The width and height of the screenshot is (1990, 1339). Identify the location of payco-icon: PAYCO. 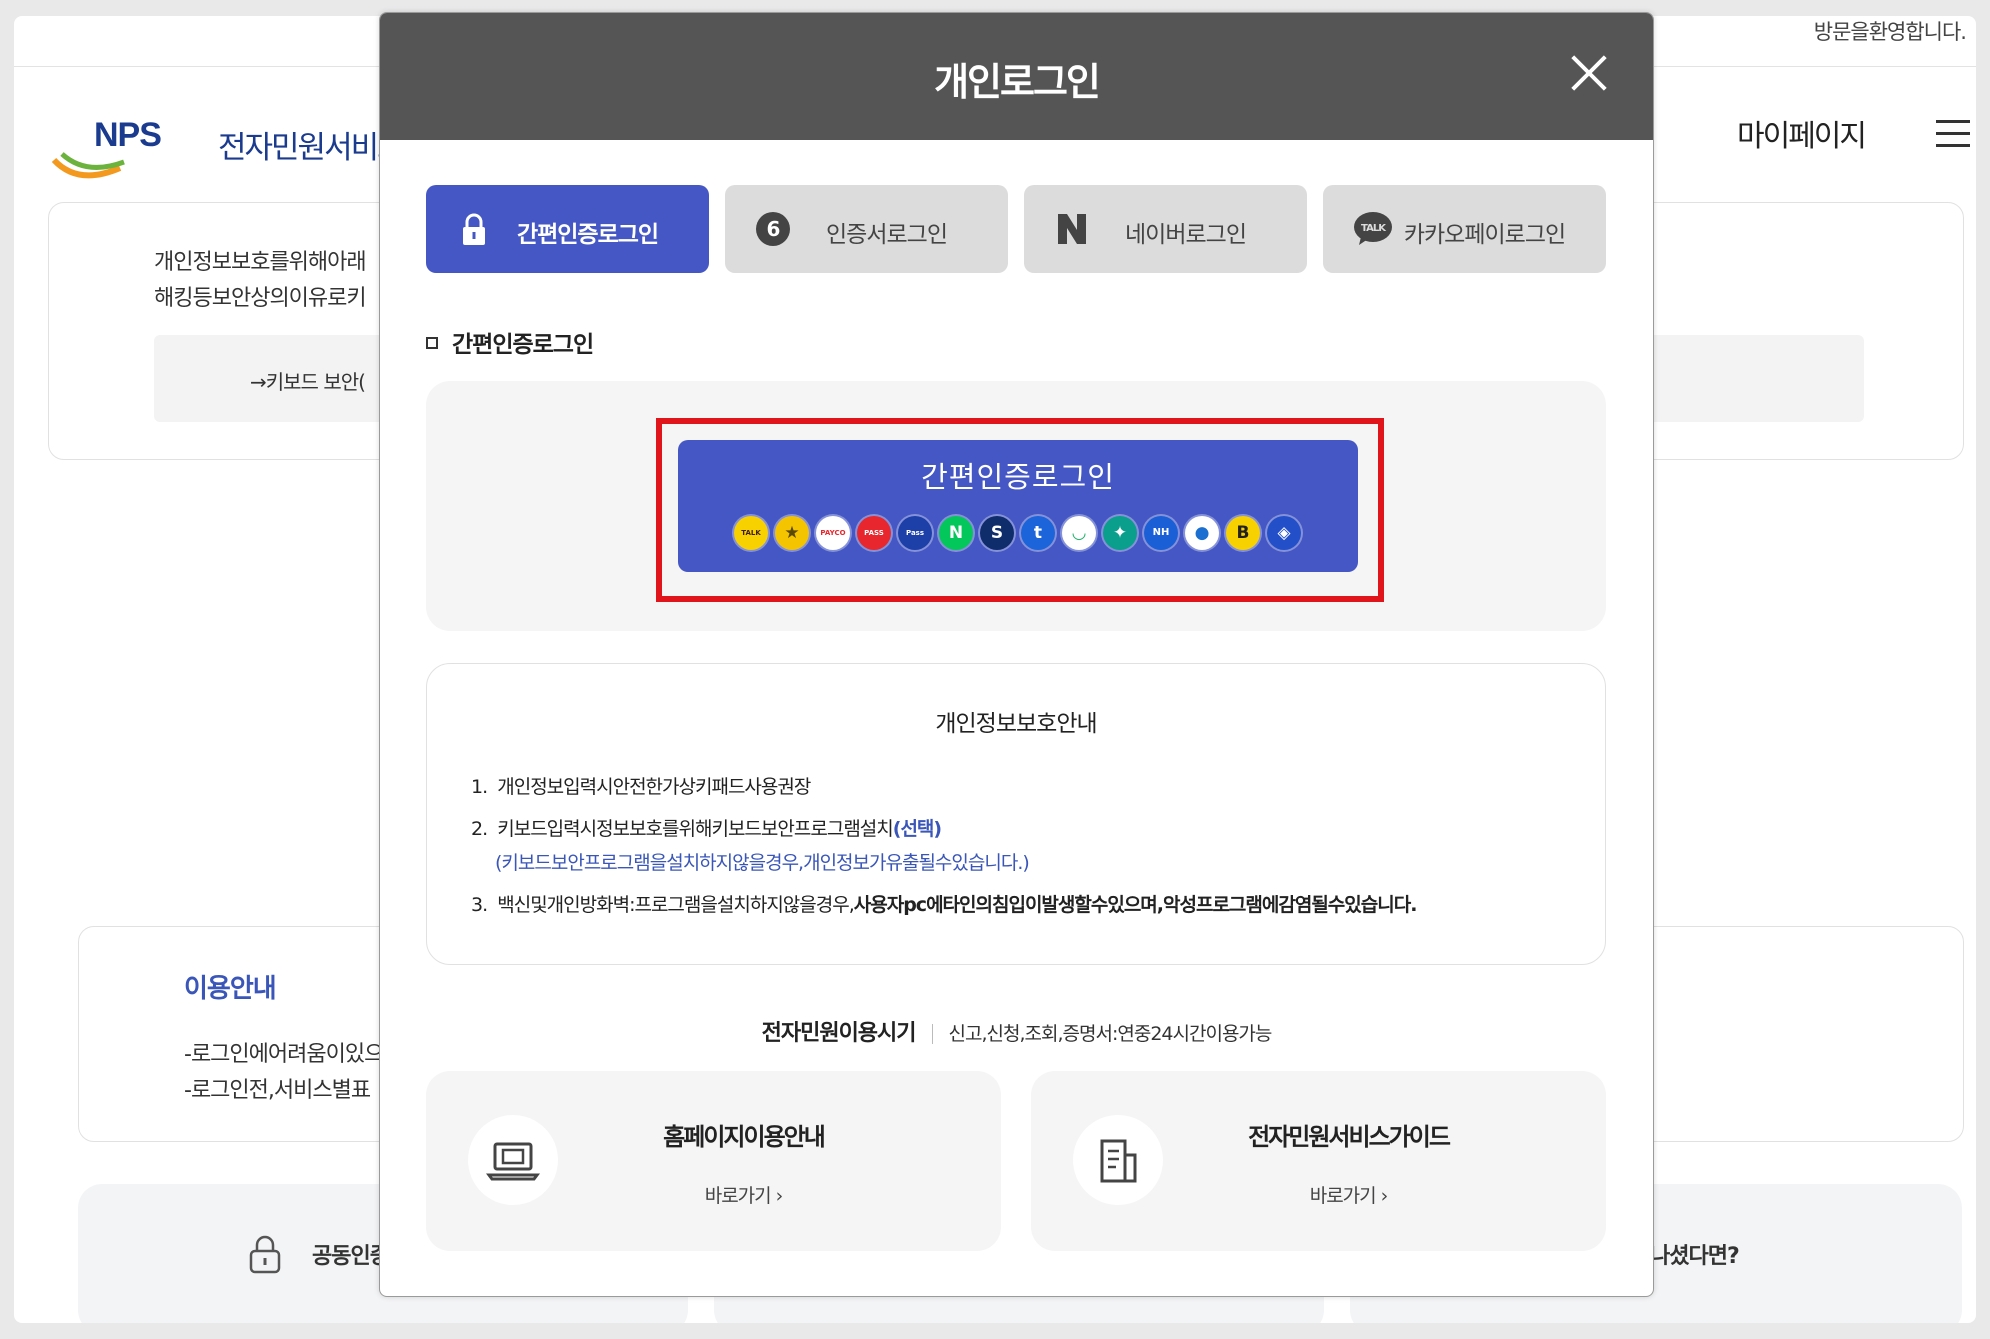
(833, 533).